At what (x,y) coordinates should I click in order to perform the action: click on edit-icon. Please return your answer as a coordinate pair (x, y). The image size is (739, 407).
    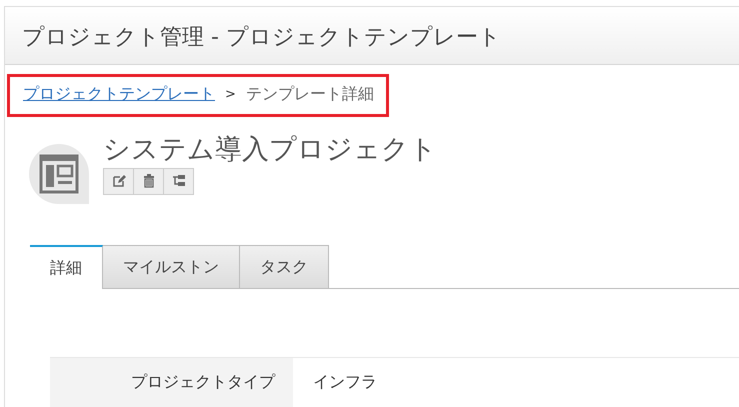
    Looking at the image, I should click on (119, 181).